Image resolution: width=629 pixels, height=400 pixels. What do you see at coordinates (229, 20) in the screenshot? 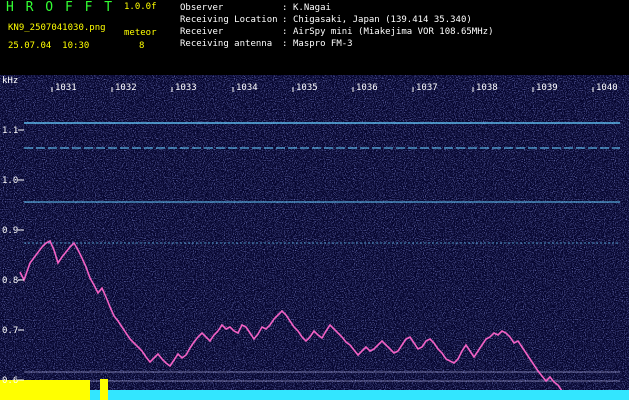
I see `location-key: Receiving Location` at bounding box center [229, 20].